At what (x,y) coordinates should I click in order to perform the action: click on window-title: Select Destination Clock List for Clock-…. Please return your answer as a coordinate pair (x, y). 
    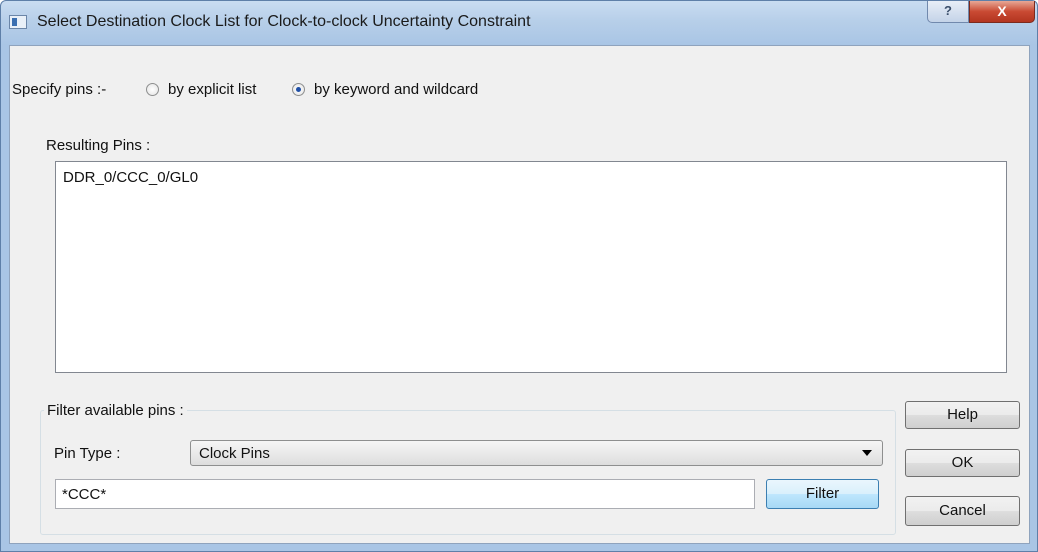
    Looking at the image, I should click on (284, 21).